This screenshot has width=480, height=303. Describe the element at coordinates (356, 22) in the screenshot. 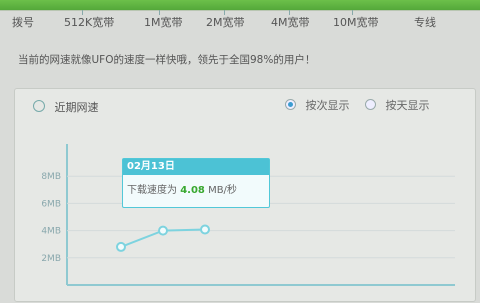

I see `tab-10m: 10M宽带` at that location.